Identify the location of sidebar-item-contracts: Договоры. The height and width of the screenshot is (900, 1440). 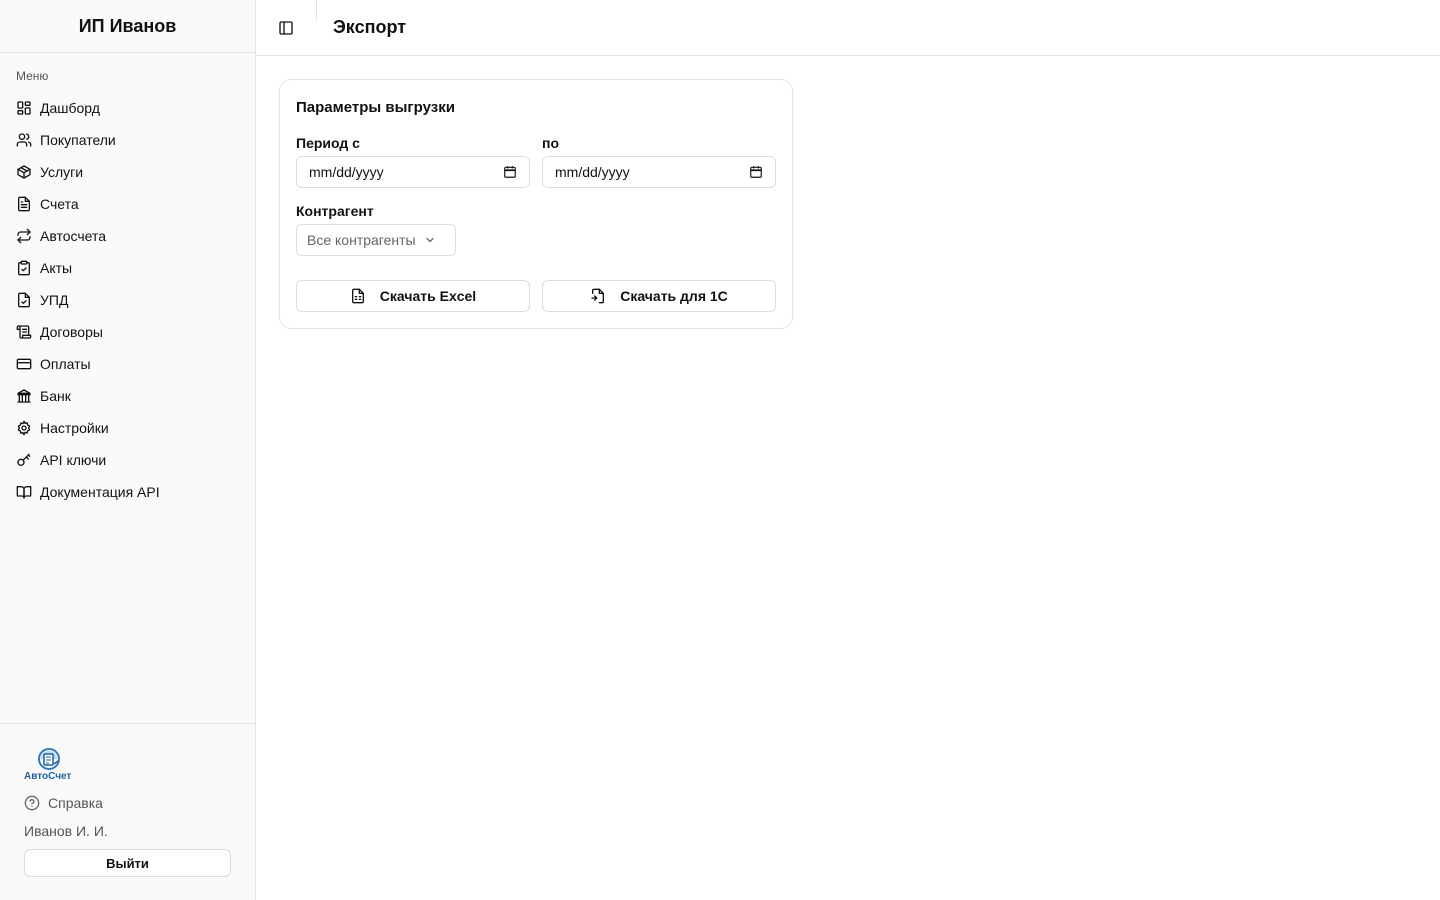
(128, 332).